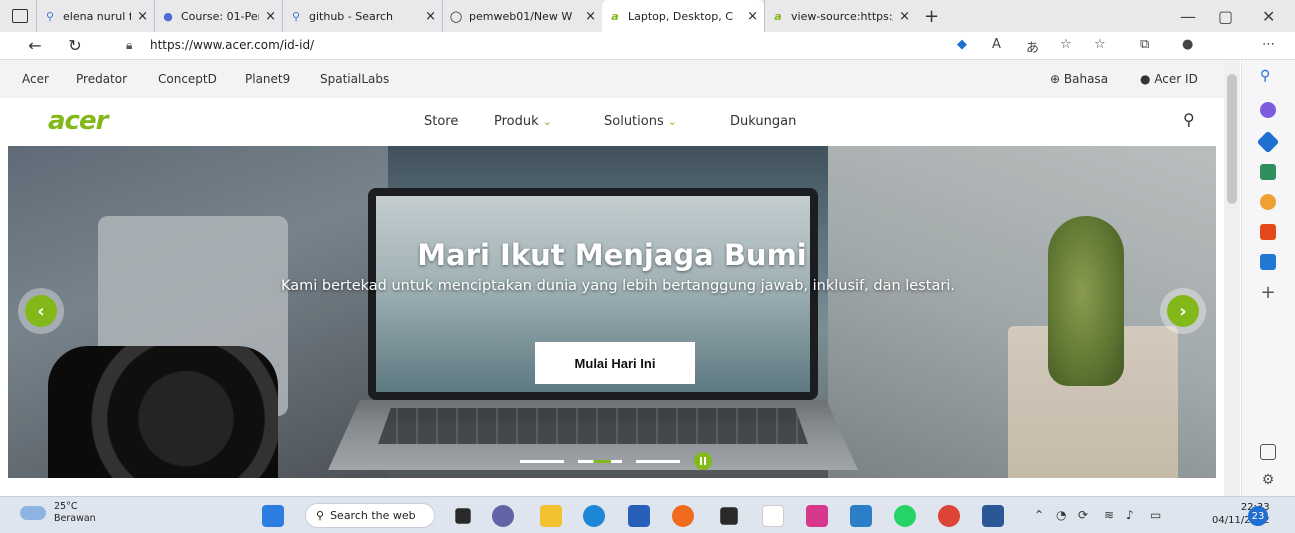  What do you see at coordinates (1232, 278) in the screenshot?
I see `page-scrollbar` at bounding box center [1232, 278].